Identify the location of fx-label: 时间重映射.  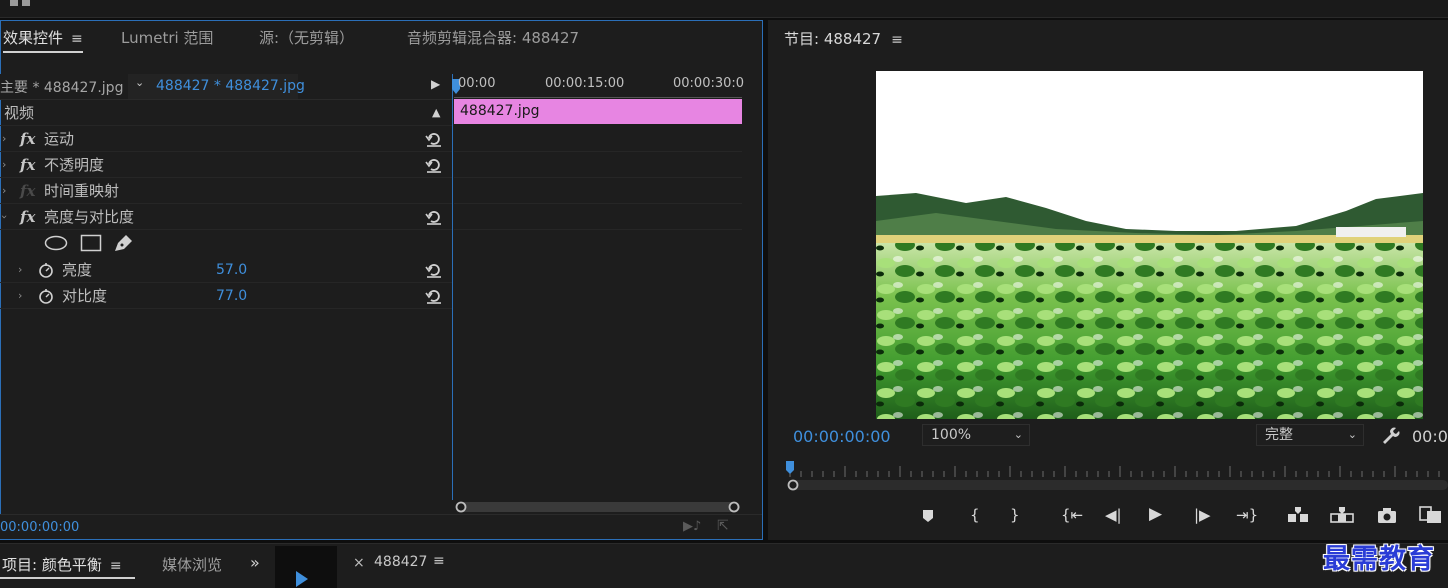
(82, 191).